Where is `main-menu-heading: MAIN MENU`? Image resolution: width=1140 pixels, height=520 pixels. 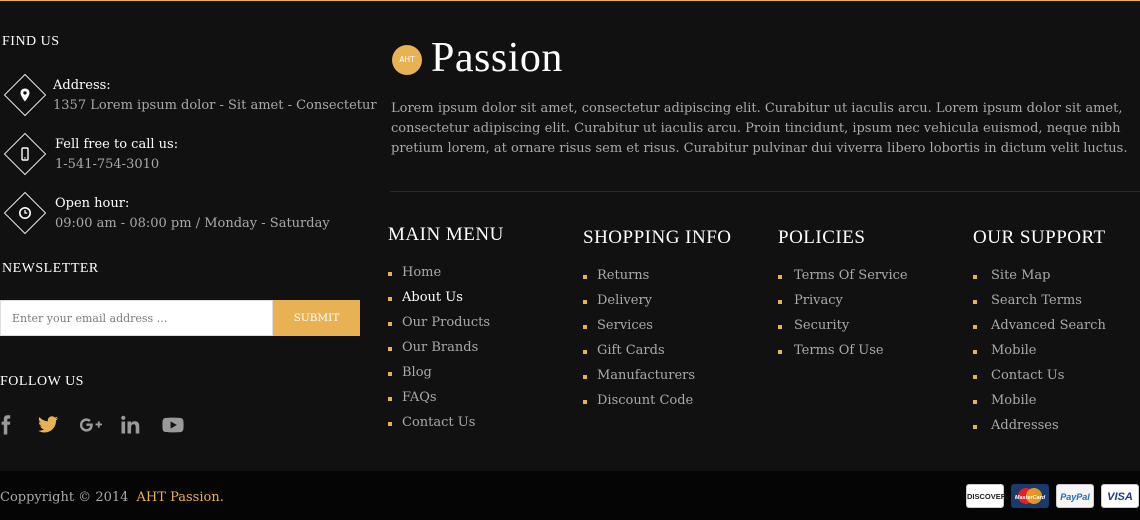
main-menu-heading: MAIN MENU is located at coordinates (446, 234).